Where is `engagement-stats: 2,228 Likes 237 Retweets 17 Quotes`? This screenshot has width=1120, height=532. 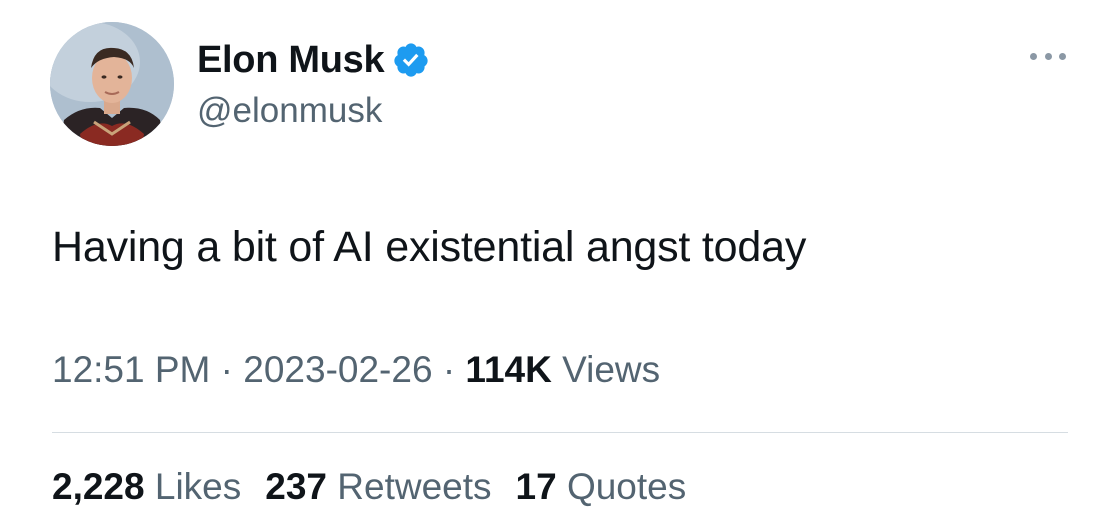 engagement-stats: 2,228 Likes 237 Retweets 17 Quotes is located at coordinates (369, 487).